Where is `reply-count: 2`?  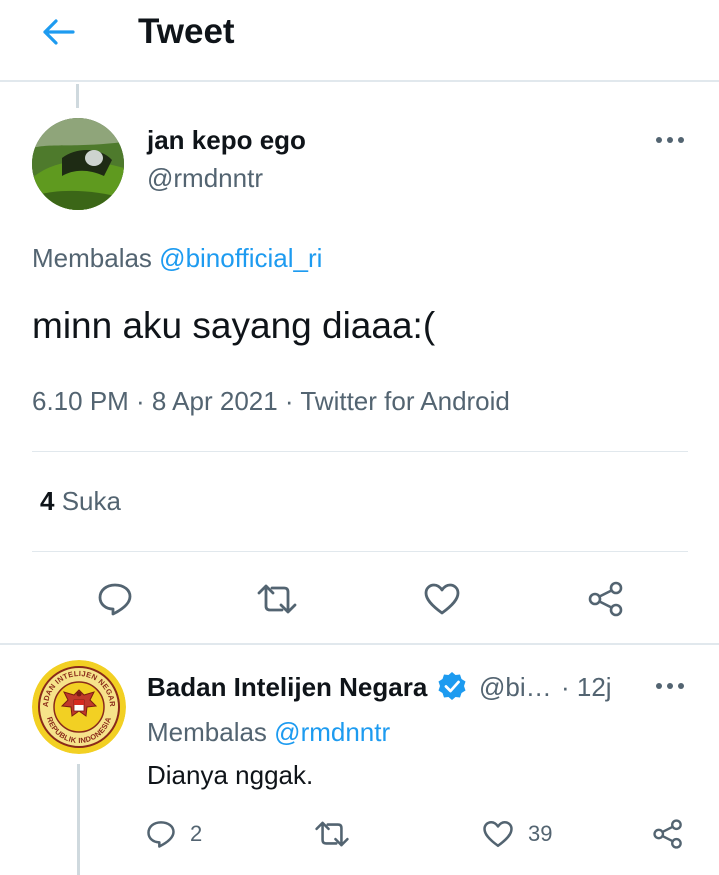
reply-count: 2 is located at coordinates (196, 833).